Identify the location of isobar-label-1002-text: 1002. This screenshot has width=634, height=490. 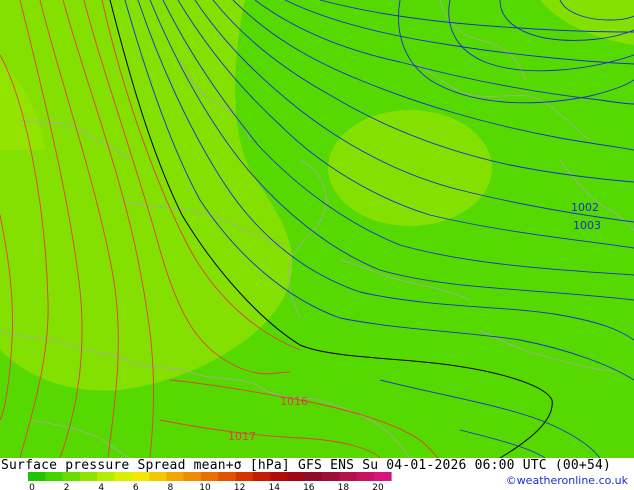
(585, 207).